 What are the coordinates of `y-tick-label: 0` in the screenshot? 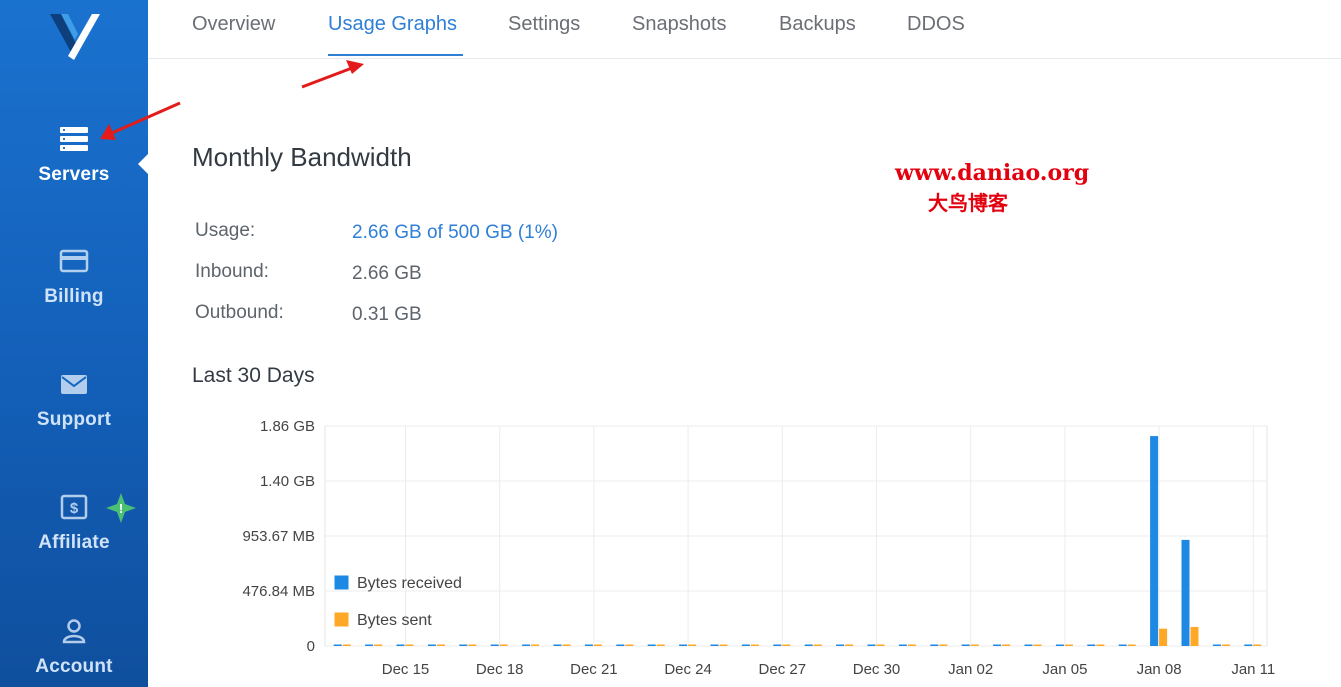 It's located at (311, 646).